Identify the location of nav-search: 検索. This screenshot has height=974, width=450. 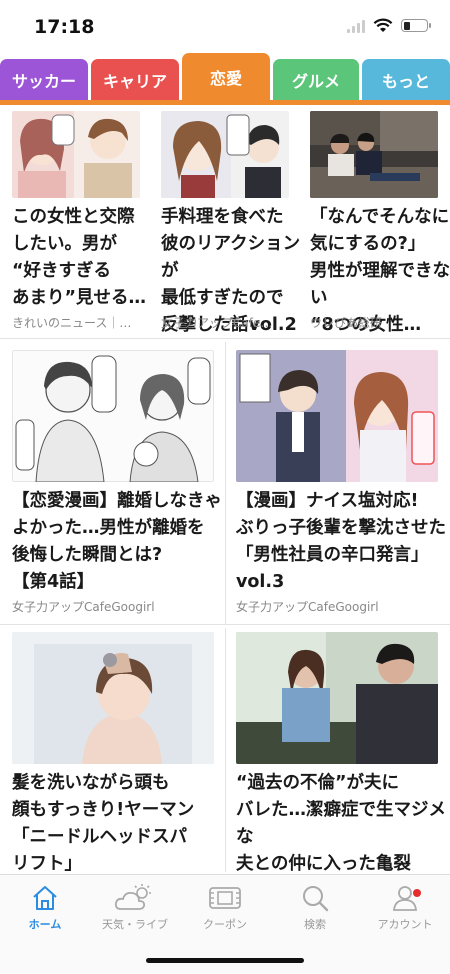
(315, 907).